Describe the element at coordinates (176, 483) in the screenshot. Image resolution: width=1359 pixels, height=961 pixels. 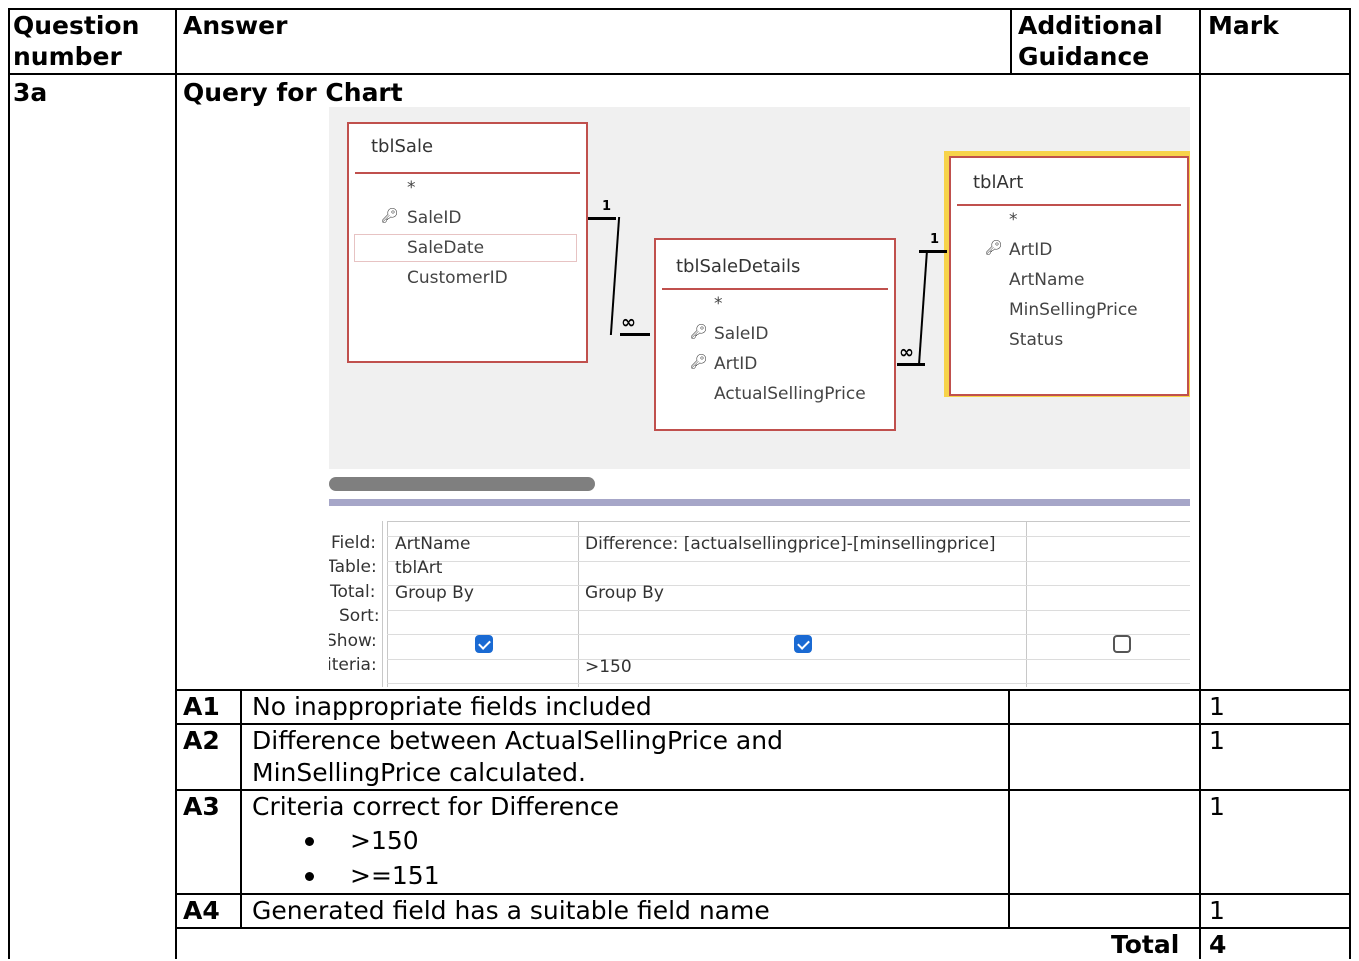
I see `col-divider-answer` at that location.